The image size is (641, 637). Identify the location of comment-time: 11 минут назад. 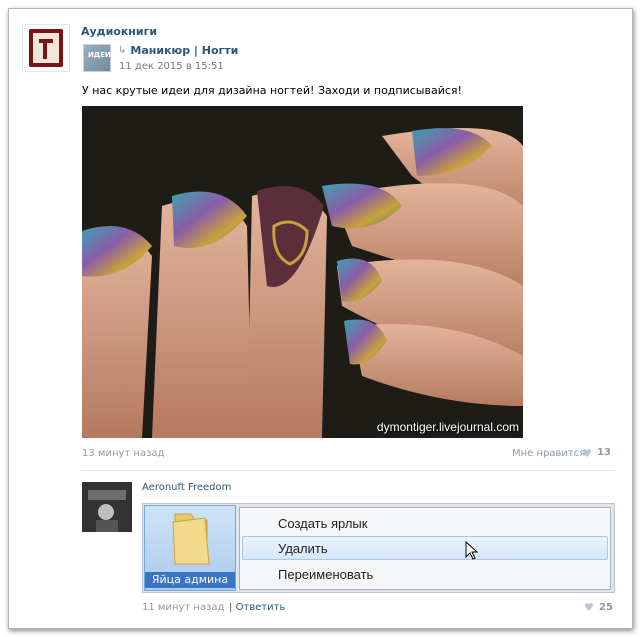
(183, 607).